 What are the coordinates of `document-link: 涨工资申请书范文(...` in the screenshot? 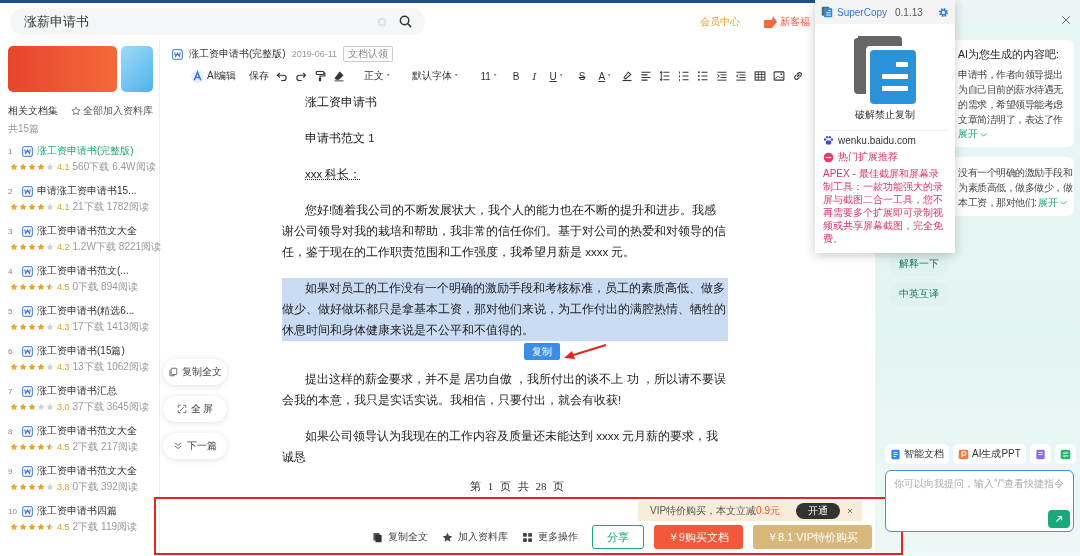 It's located at (83, 271).